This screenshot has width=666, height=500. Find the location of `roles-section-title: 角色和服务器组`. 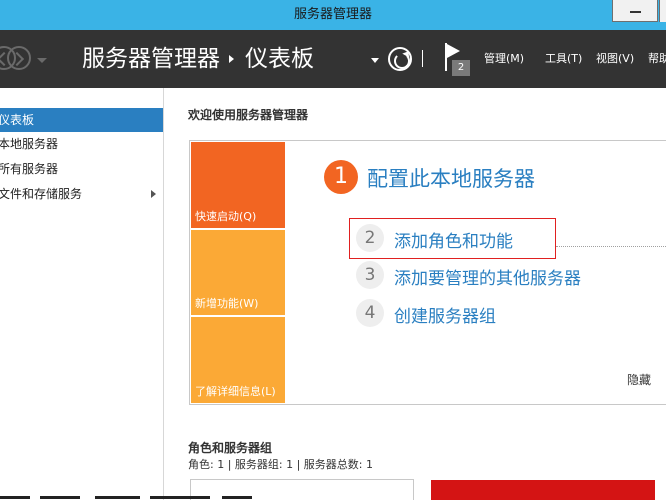

roles-section-title: 角色和服务器组 is located at coordinates (230, 448).